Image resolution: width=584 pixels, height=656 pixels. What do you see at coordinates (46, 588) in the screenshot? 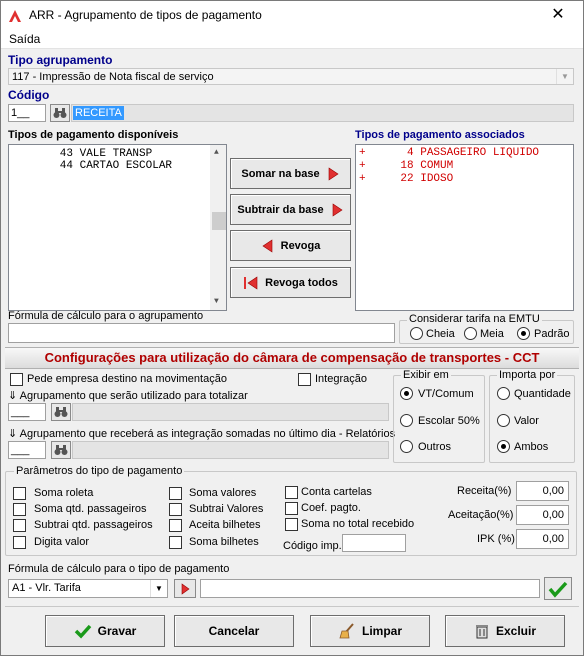
I see `formula-tipo-selected: A1 - Vlr. Tarifa` at bounding box center [46, 588].